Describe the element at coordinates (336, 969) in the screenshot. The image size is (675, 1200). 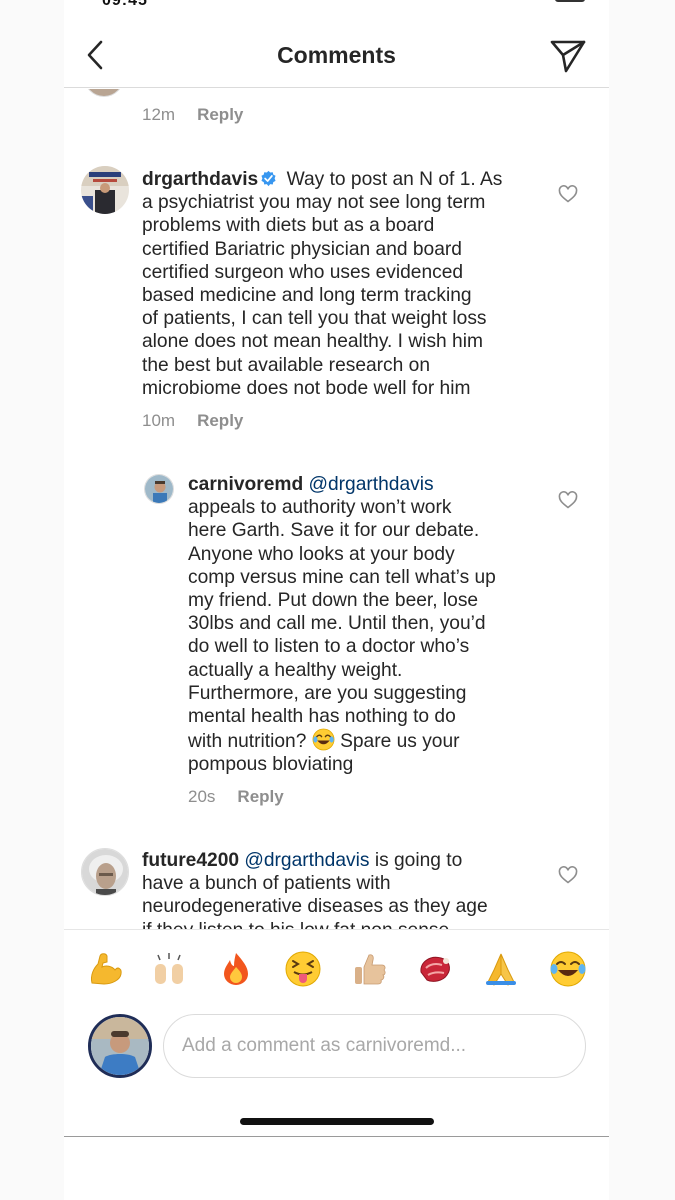
I see `emoji-quick-bar` at that location.